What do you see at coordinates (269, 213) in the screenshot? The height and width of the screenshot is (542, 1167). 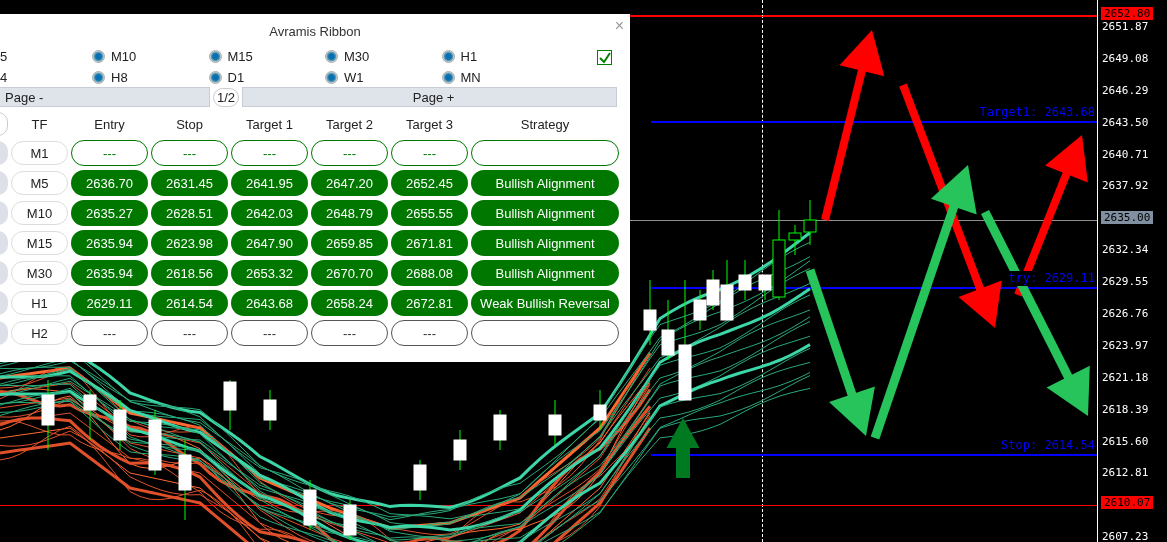 I see `table-cell: 2642.03` at bounding box center [269, 213].